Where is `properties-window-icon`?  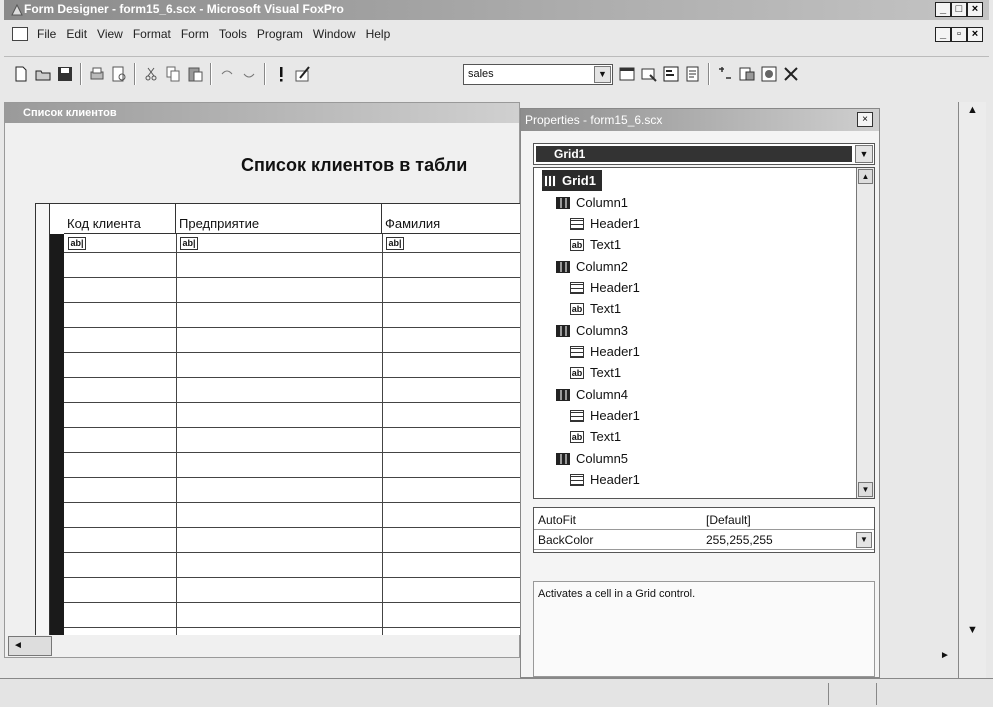
properties-window-icon is located at coordinates (671, 74).